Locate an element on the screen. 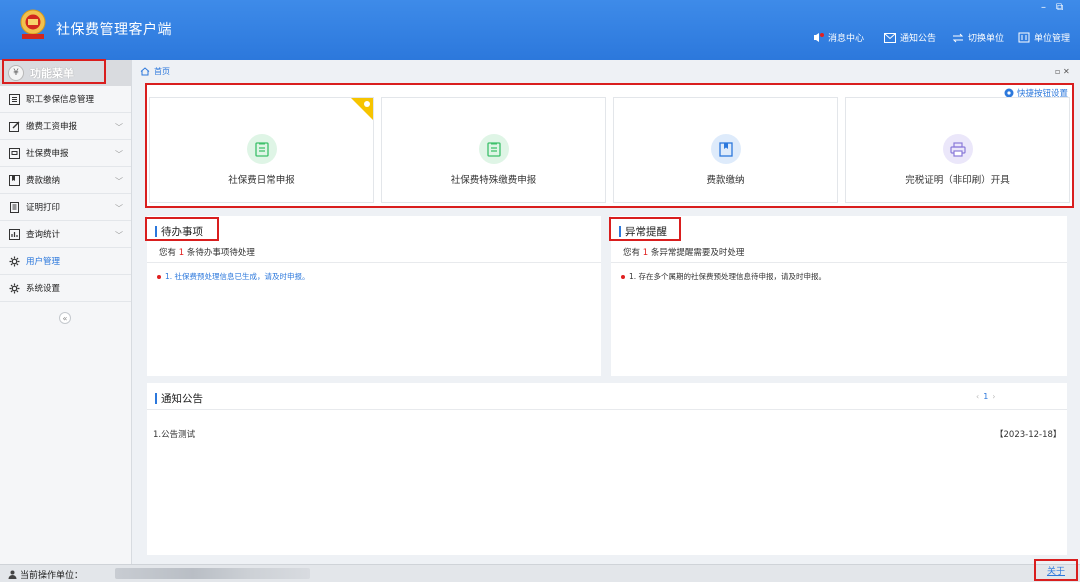 The image size is (1080, 582). user-icon is located at coordinates (12, 574).